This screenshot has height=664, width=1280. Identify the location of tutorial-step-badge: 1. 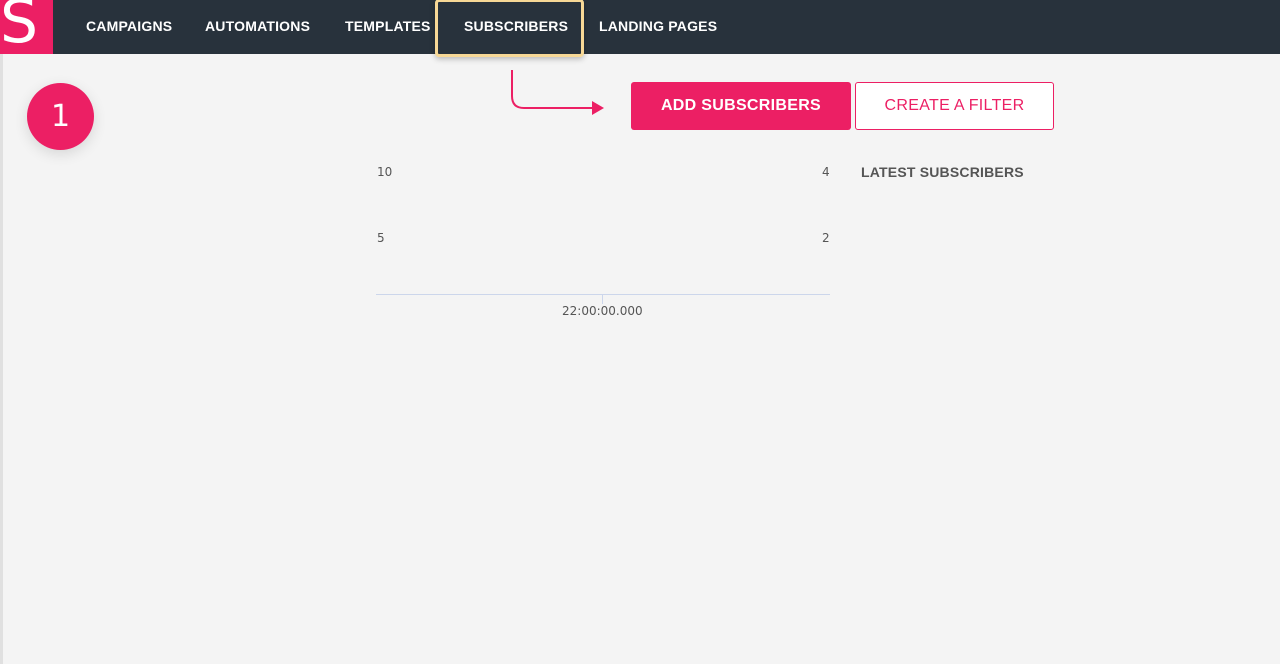
(60, 116).